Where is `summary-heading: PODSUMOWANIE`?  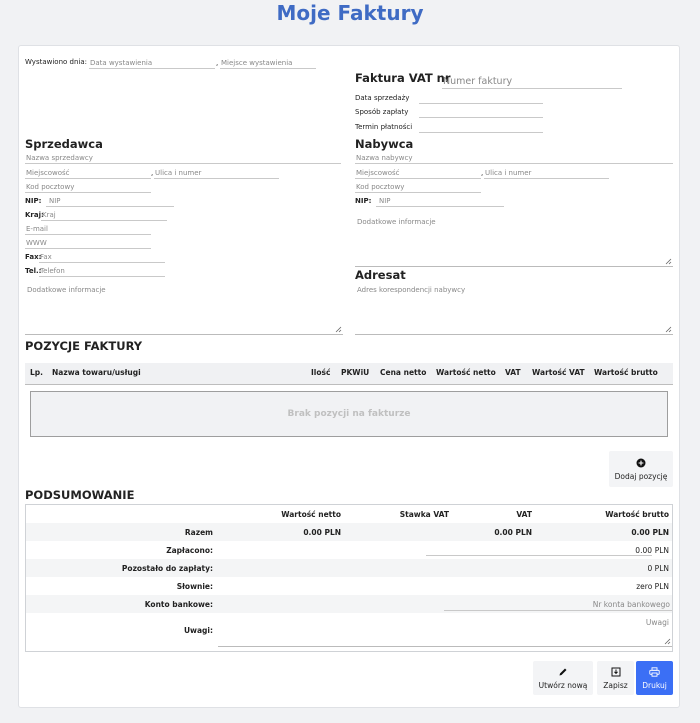 summary-heading: PODSUMOWANIE is located at coordinates (80, 495).